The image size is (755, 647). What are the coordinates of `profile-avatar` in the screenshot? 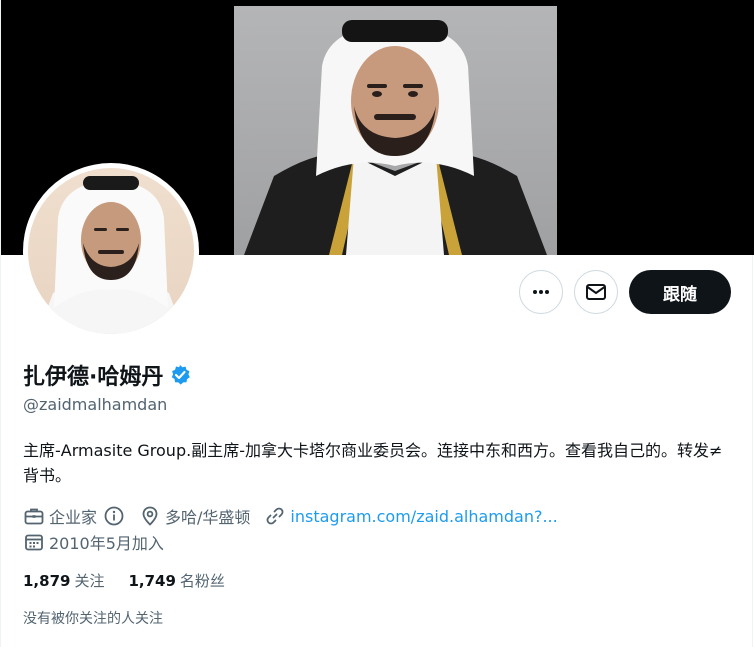 It's located at (111, 251).